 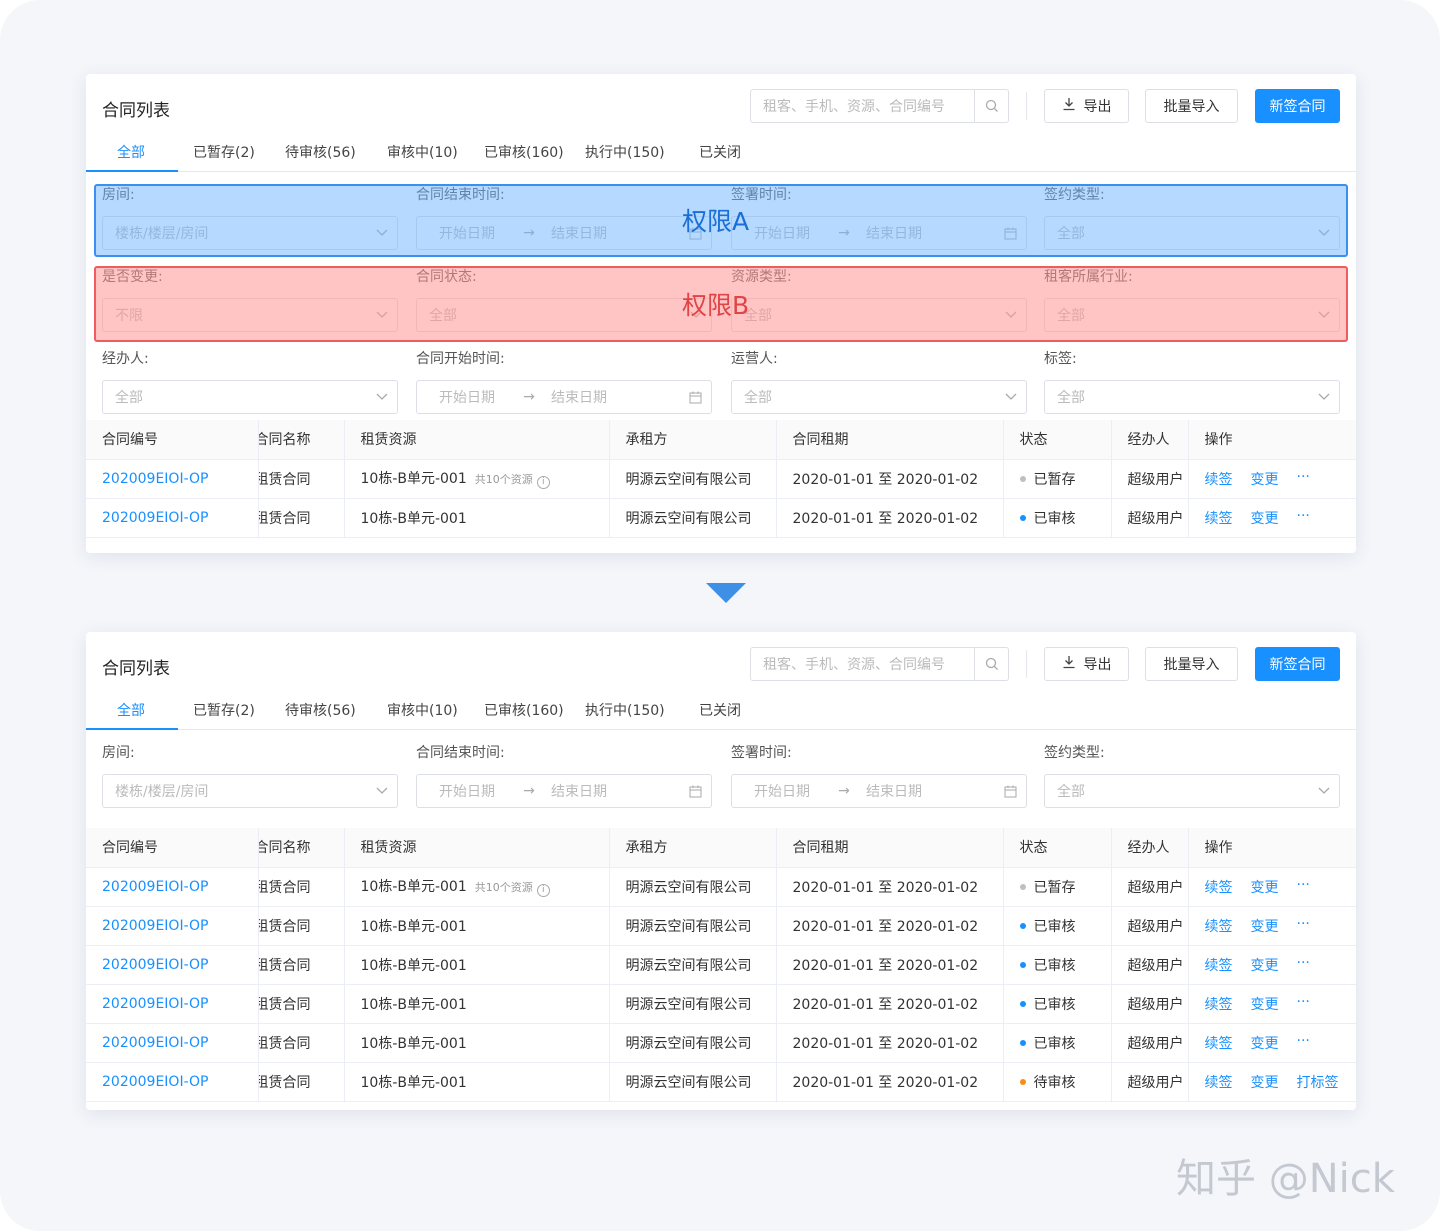 I want to click on panel-header: 合同列表 租客、手机、资源、合同编号 导出 批量导入 新签合同, so click(x=721, y=664).